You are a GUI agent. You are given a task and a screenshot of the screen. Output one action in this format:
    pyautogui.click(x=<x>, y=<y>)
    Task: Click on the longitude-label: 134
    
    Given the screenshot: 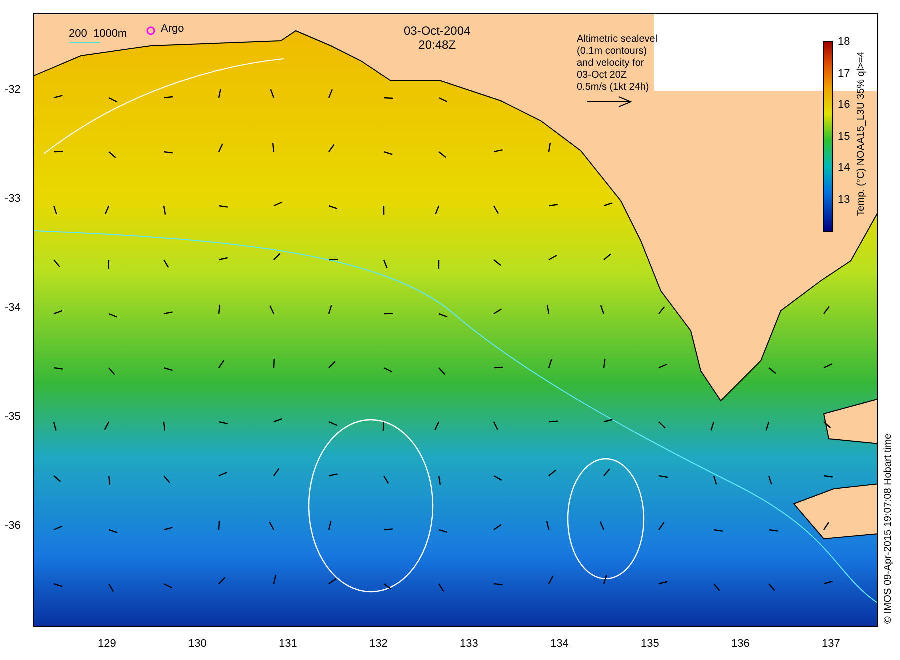 What is the action you would take?
    pyautogui.click(x=559, y=644)
    